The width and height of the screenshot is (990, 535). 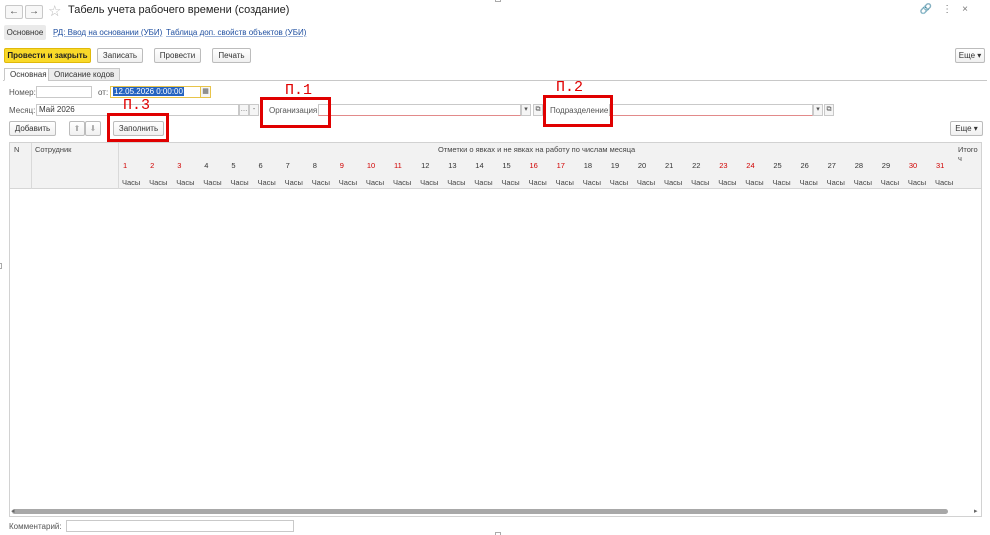 What do you see at coordinates (642, 165) in the screenshot?
I see `day-header: 20` at bounding box center [642, 165].